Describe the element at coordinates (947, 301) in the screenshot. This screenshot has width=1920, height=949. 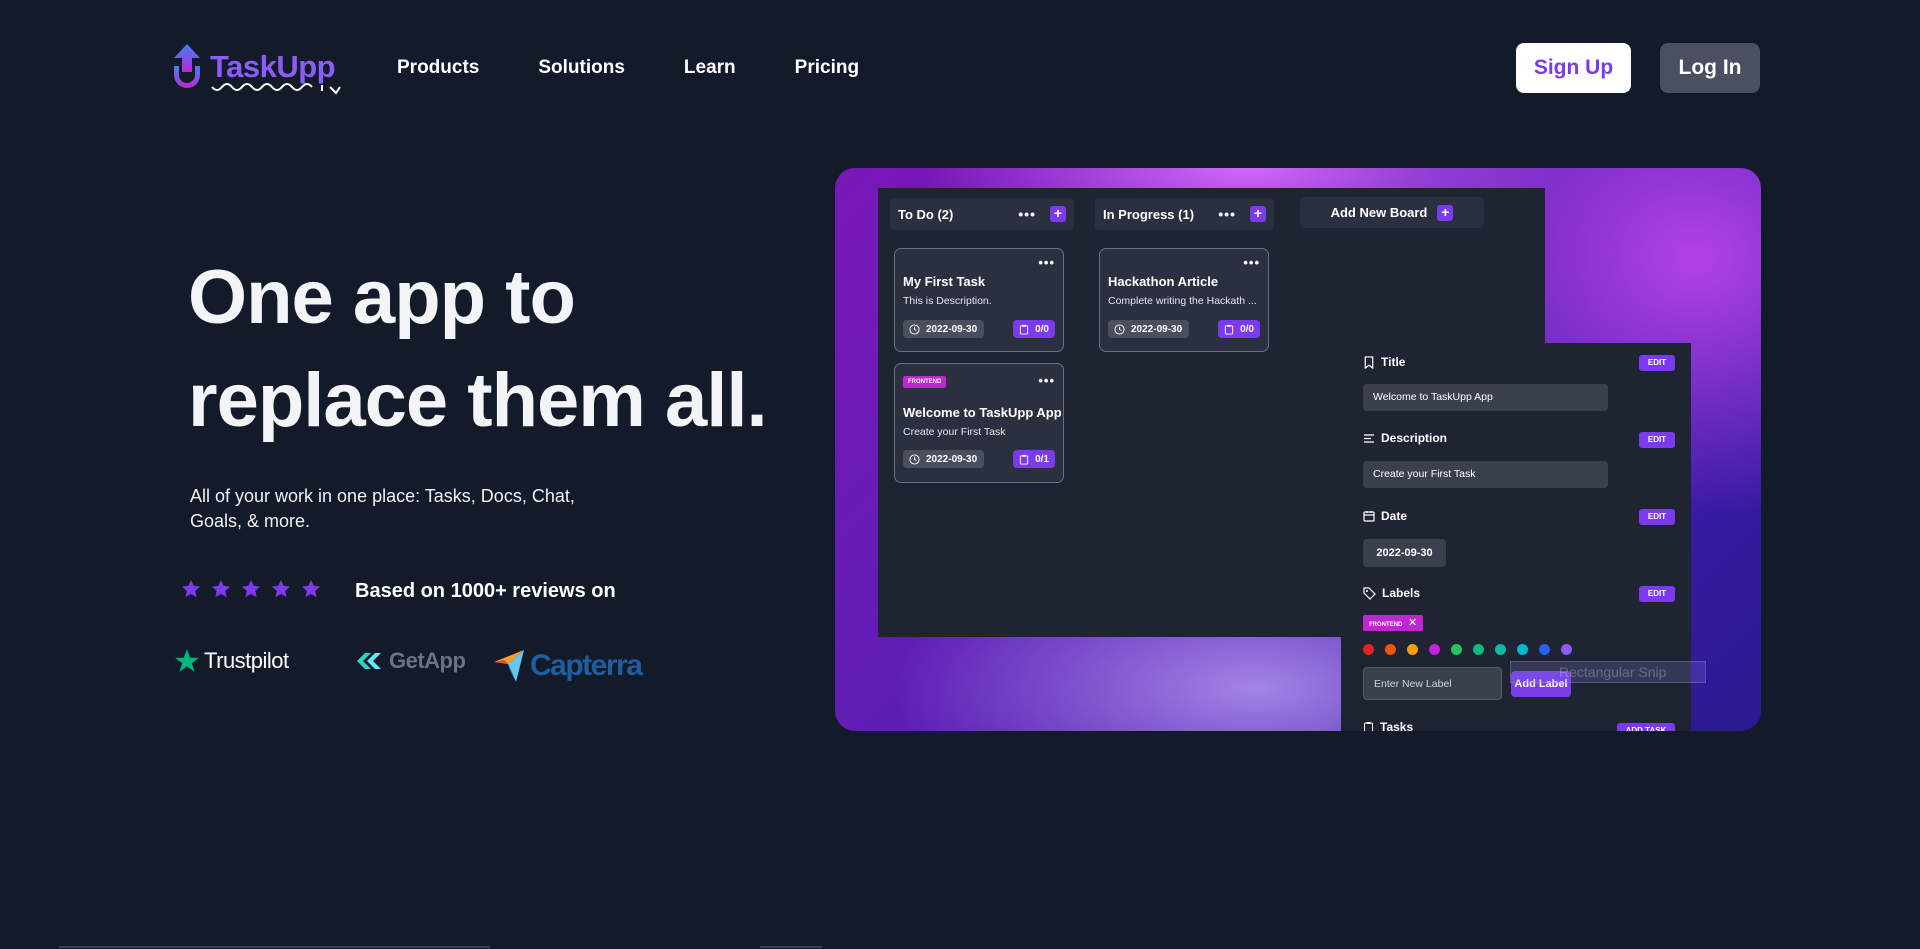
I see `card-description: This is Description.` at that location.